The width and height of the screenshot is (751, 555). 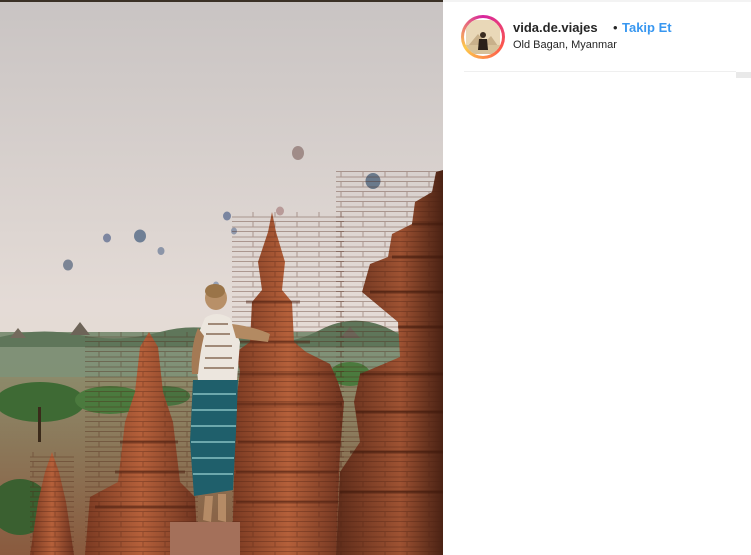 What do you see at coordinates (597, 1) in the screenshot?
I see `panel-top-border` at bounding box center [597, 1].